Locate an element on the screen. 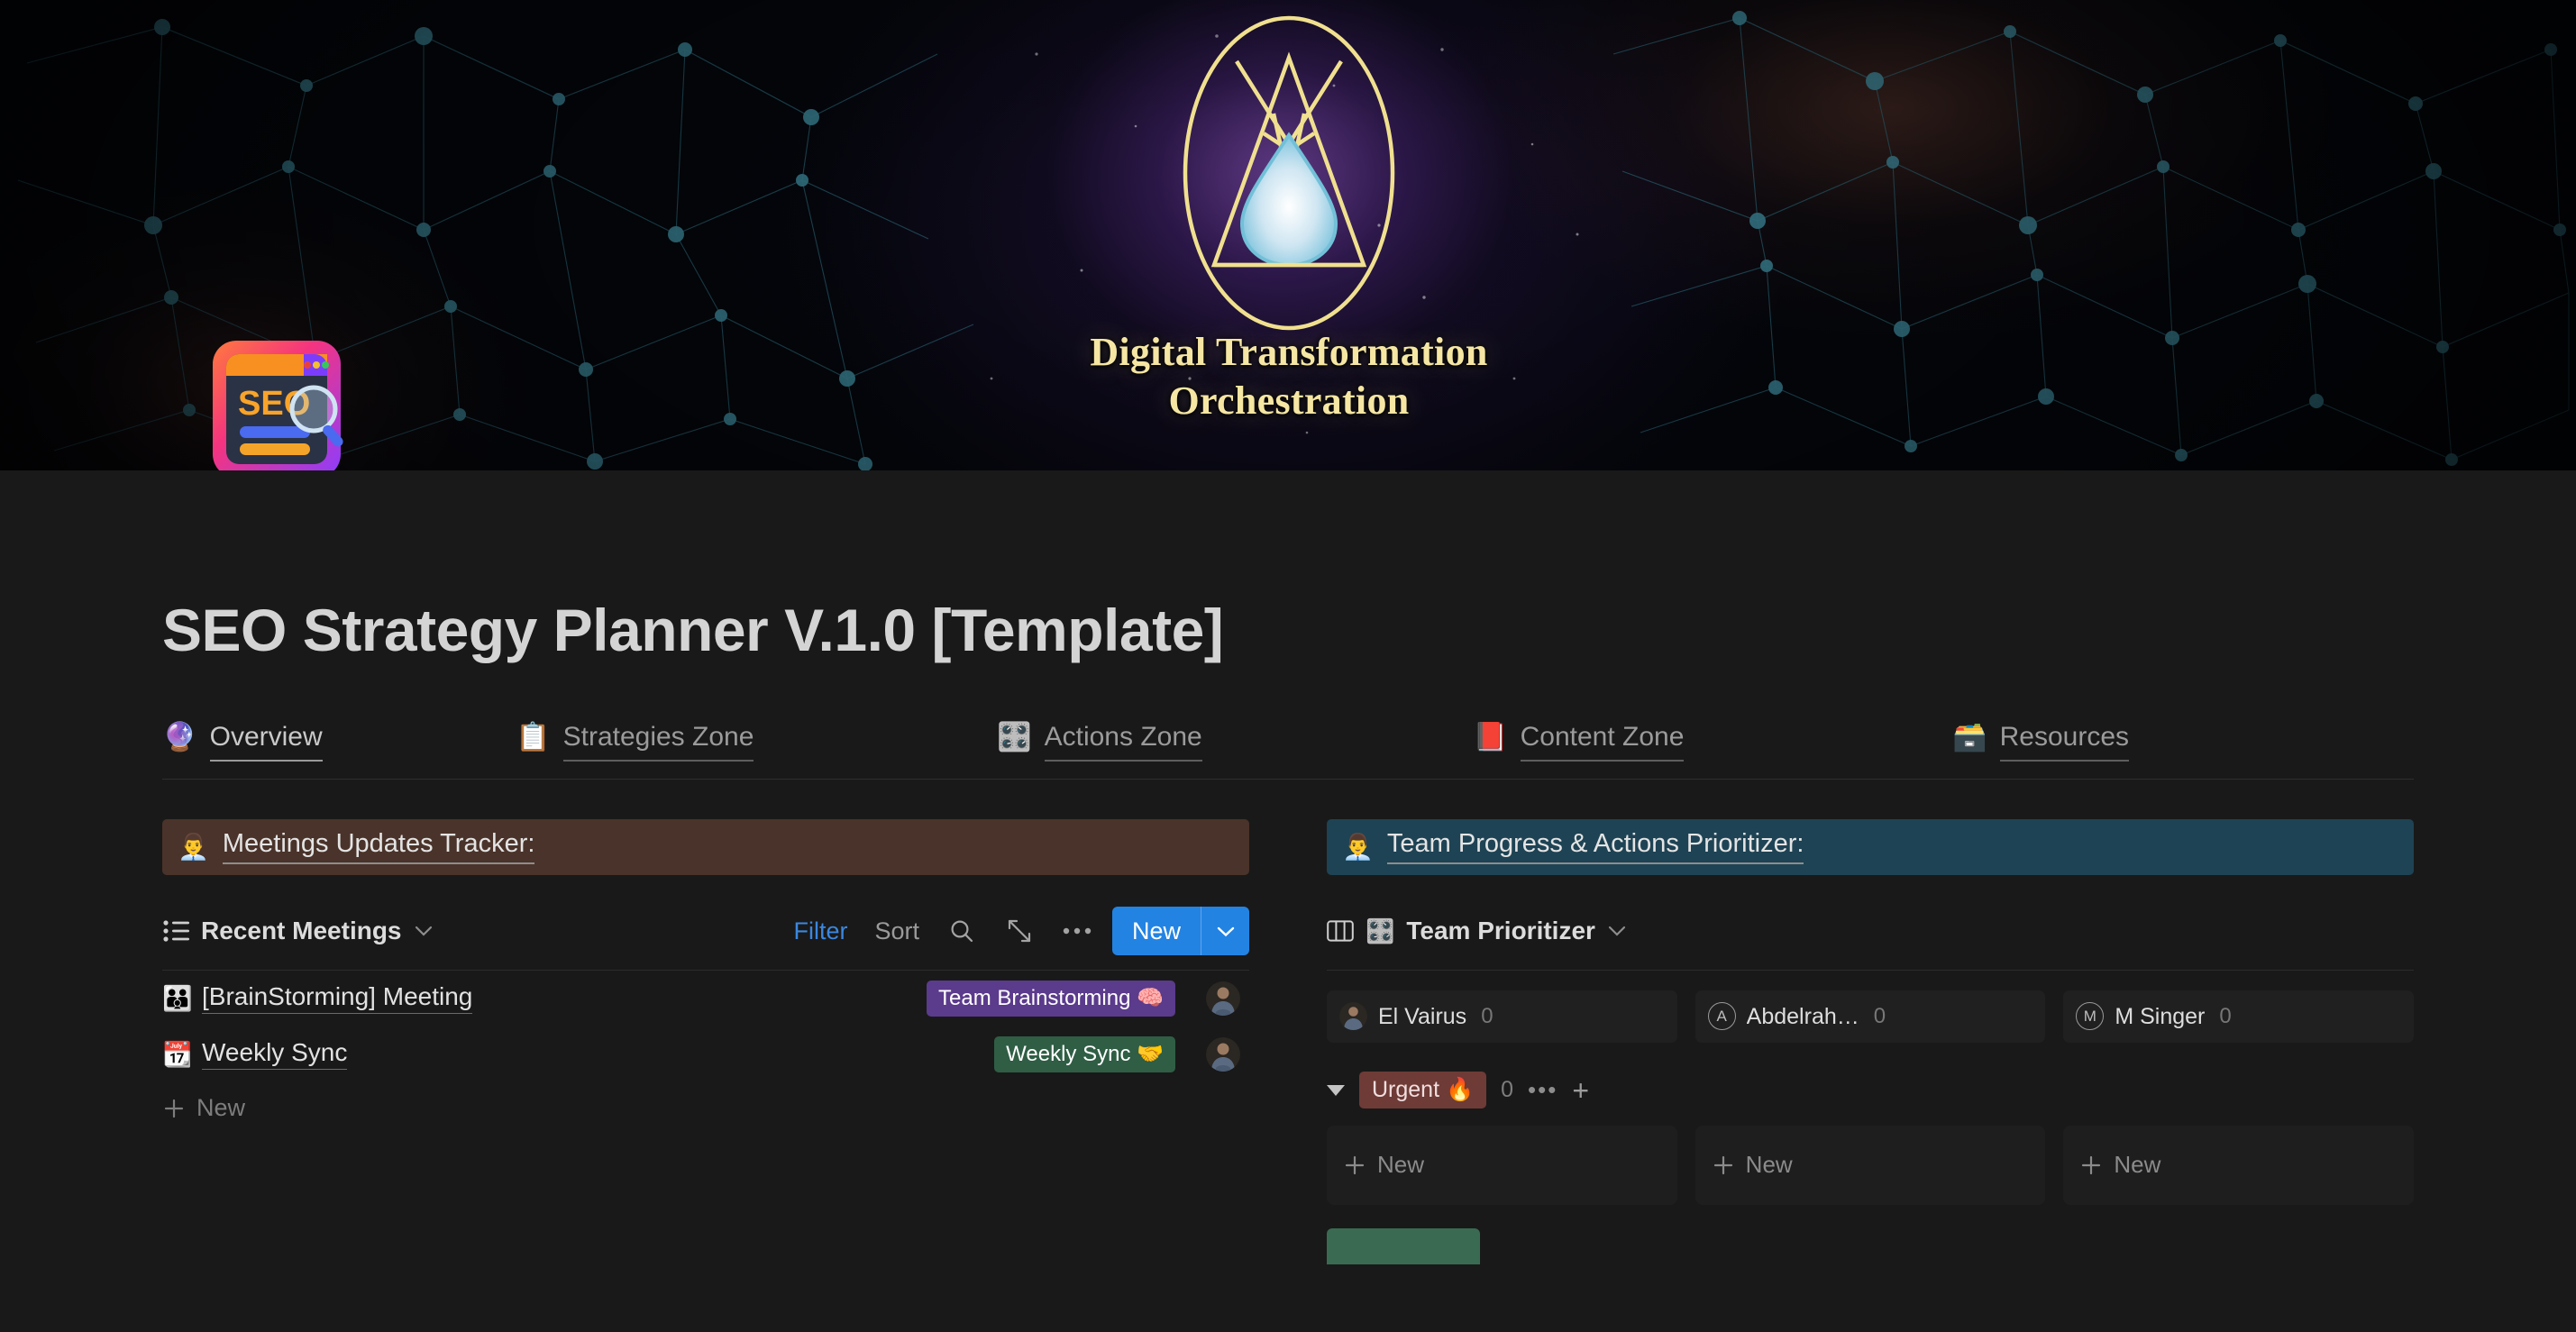  meetings-panel-header: 👨‍💼 Meetings Updates Tracker: is located at coordinates (705, 846).